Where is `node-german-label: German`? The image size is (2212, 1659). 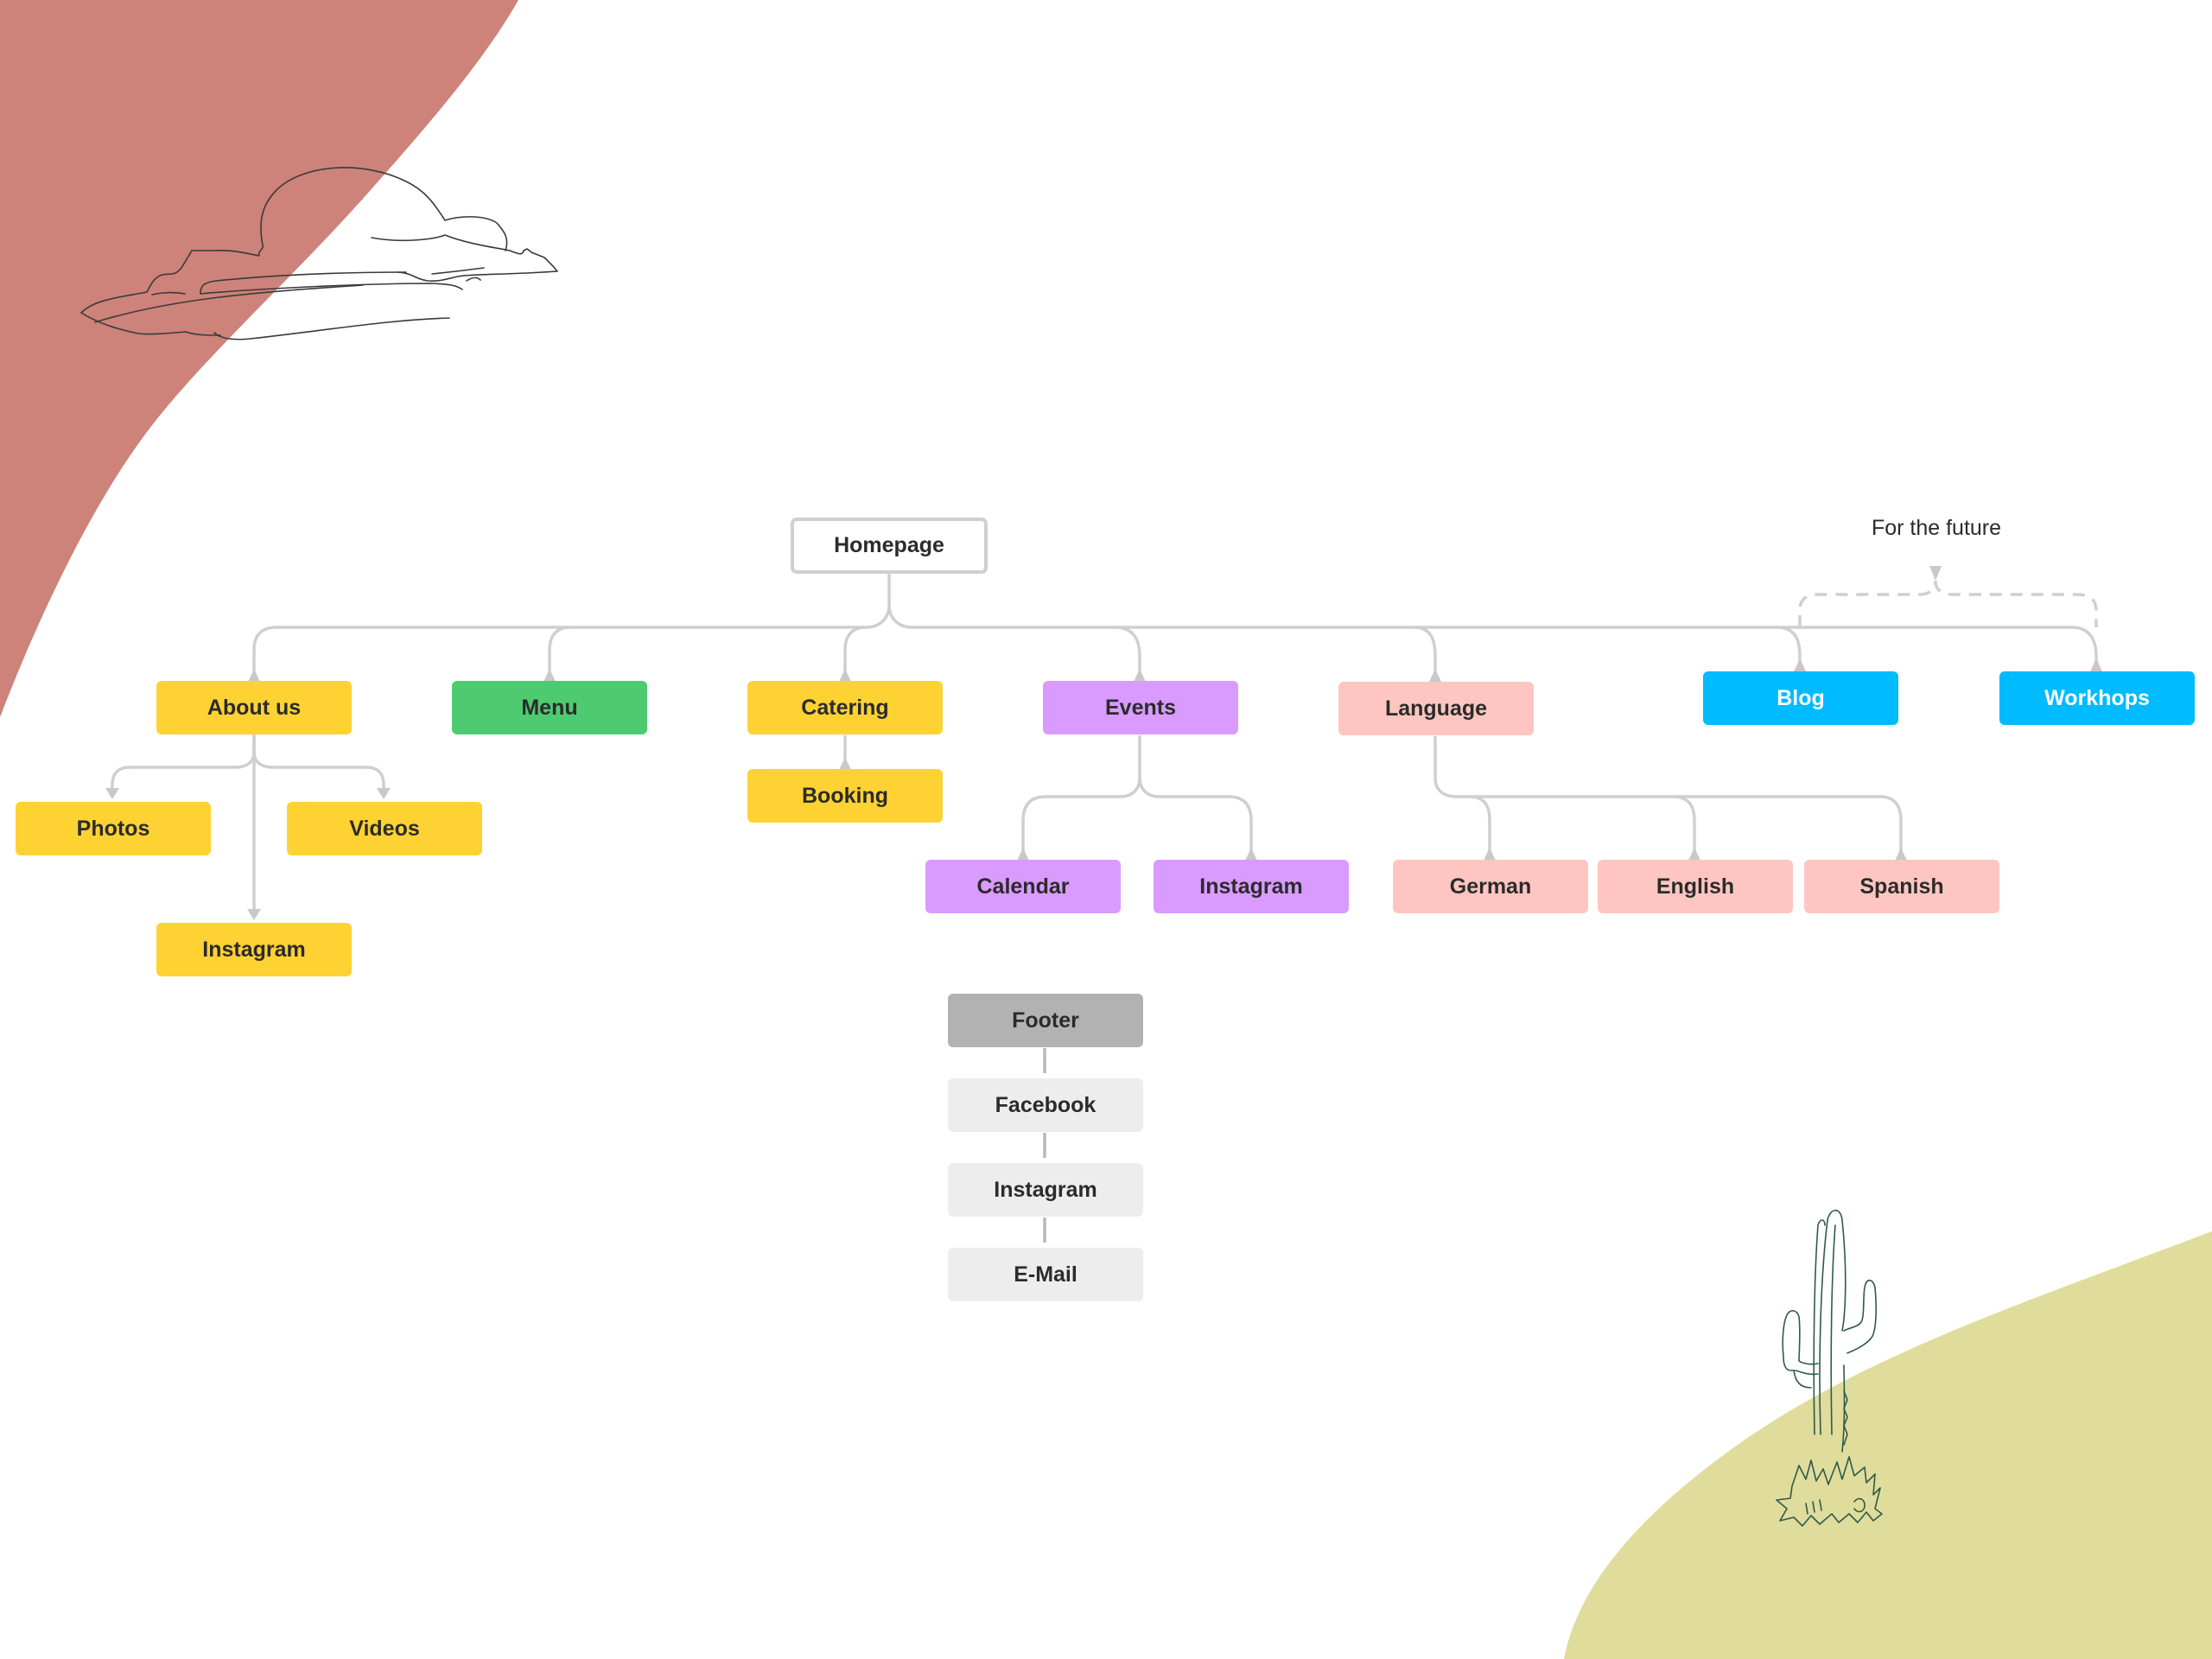 node-german-label: German is located at coordinates (1490, 886).